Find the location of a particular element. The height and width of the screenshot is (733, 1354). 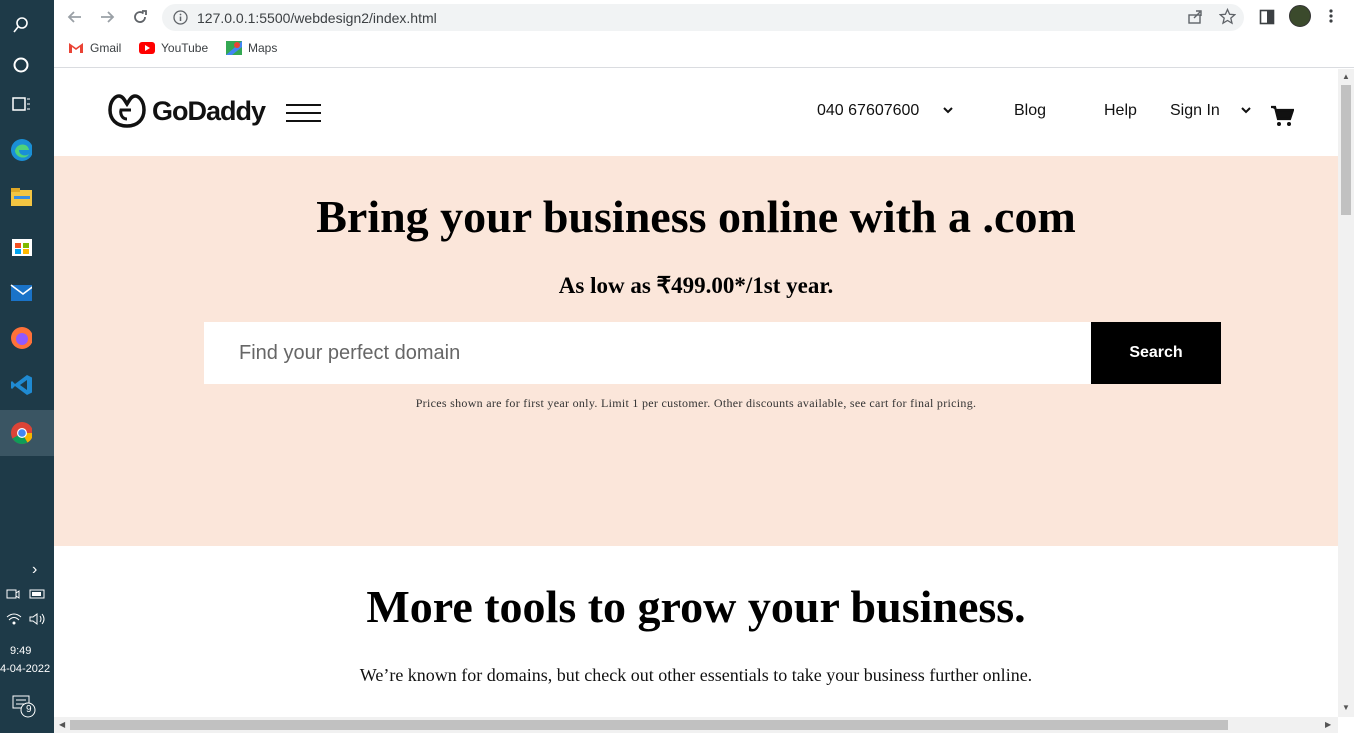

clock-date: 4-04-2022 is located at coordinates (25, 669).